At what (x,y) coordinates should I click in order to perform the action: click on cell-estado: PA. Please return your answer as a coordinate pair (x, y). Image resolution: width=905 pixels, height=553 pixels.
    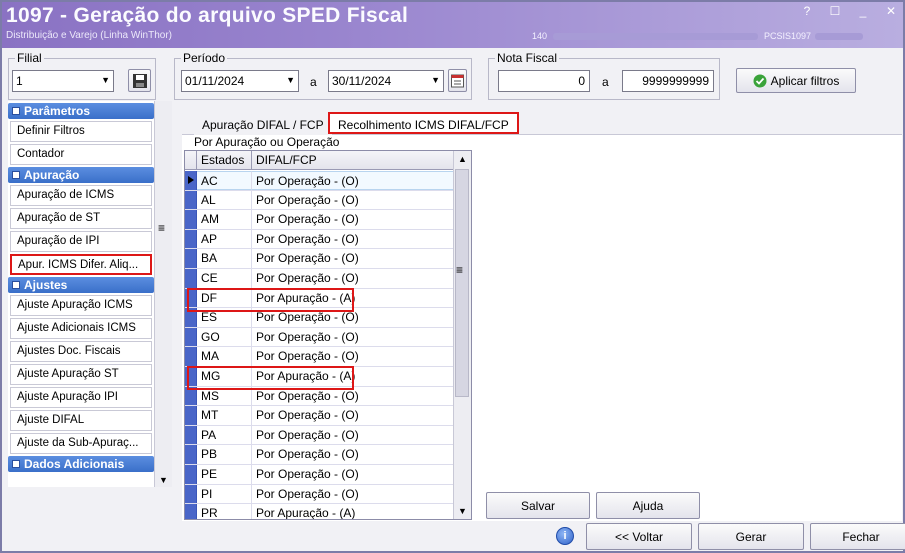
    Looking at the image, I should click on (224, 435).